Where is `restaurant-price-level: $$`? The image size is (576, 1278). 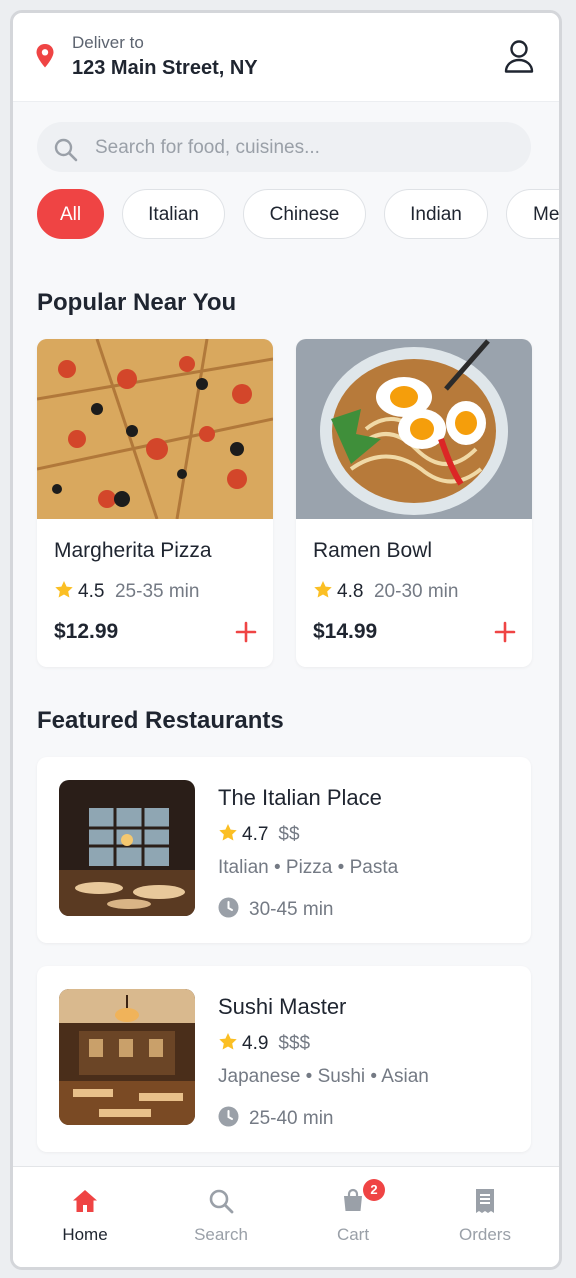 restaurant-price-level: $$ is located at coordinates (289, 834).